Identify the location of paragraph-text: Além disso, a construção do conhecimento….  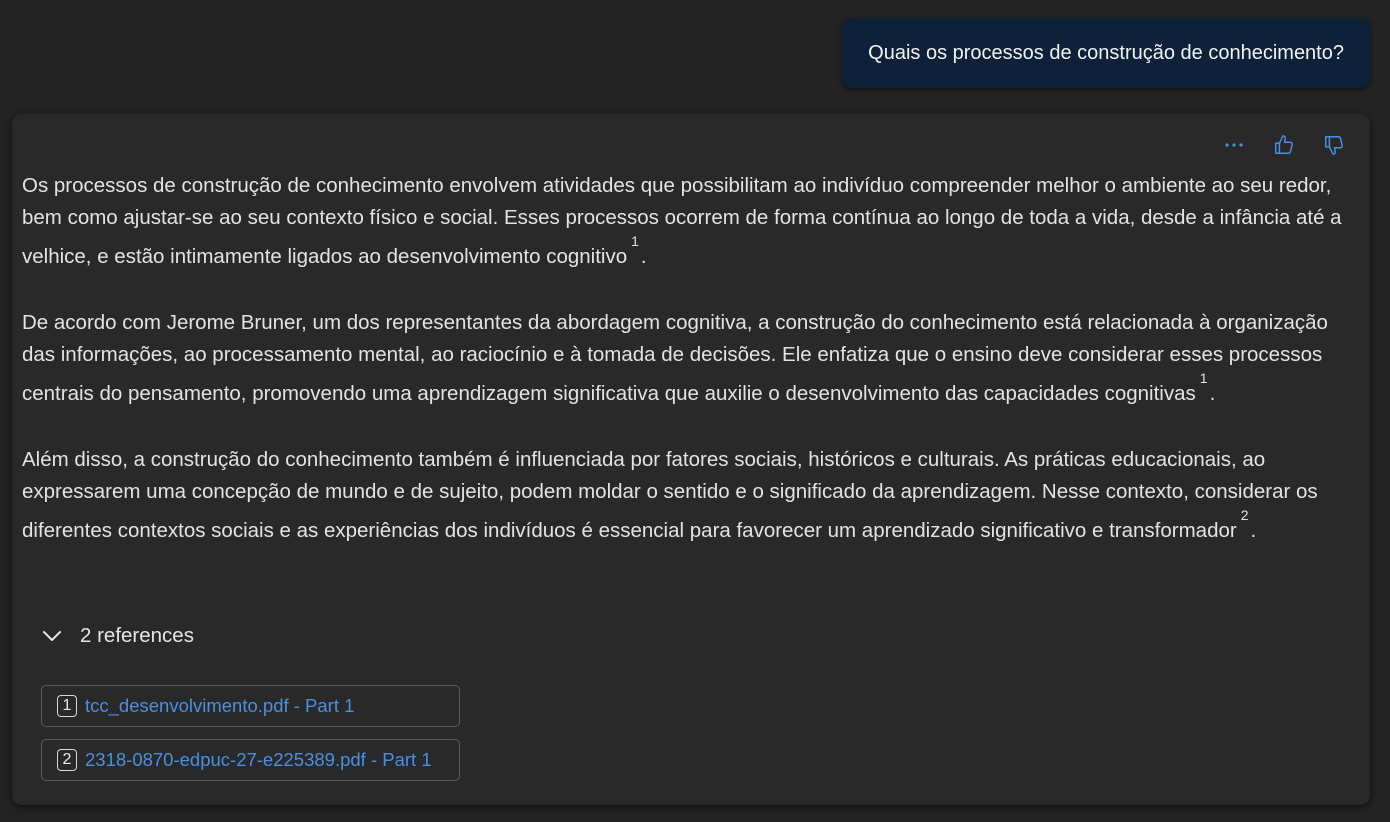
(670, 494).